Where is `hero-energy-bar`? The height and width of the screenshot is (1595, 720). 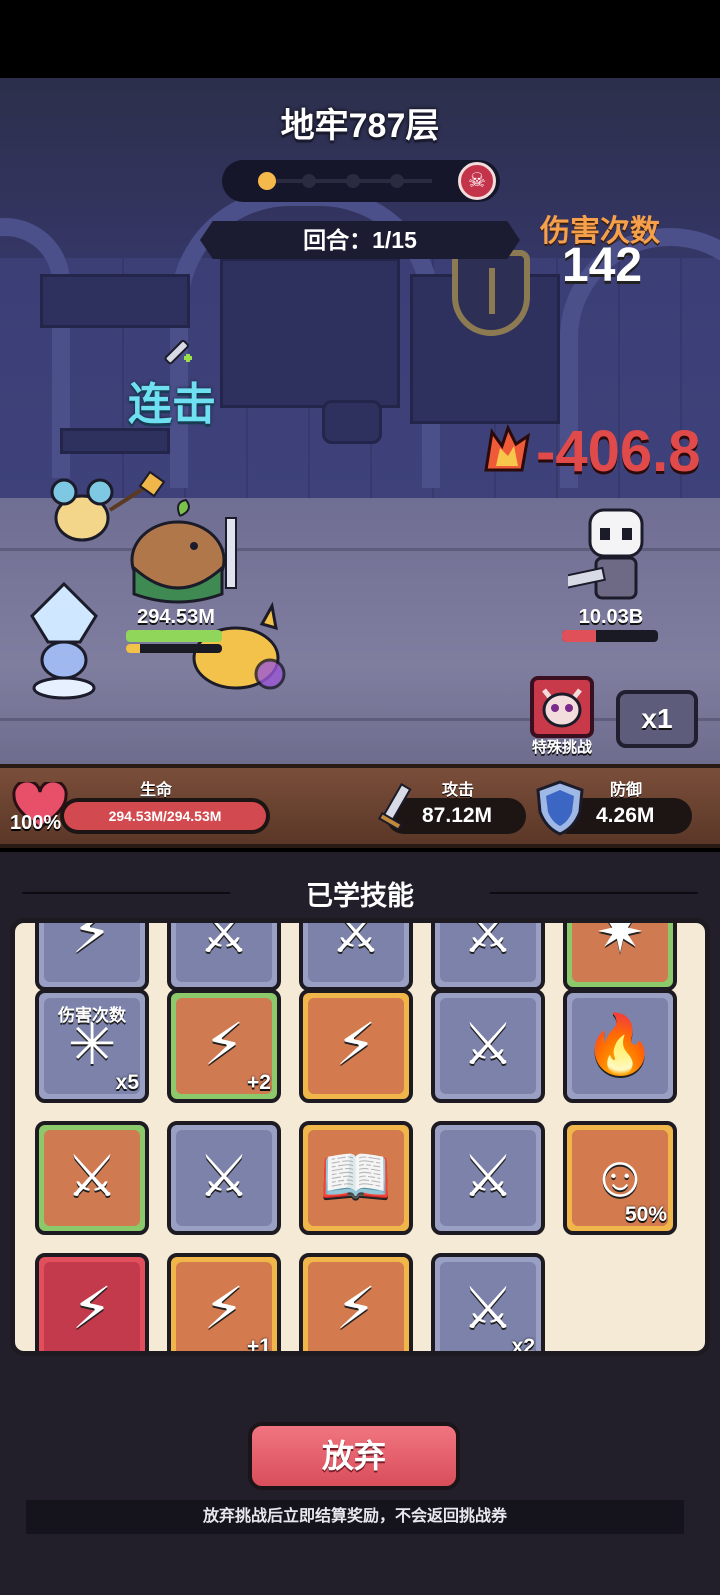
hero-energy-bar is located at coordinates (174, 648).